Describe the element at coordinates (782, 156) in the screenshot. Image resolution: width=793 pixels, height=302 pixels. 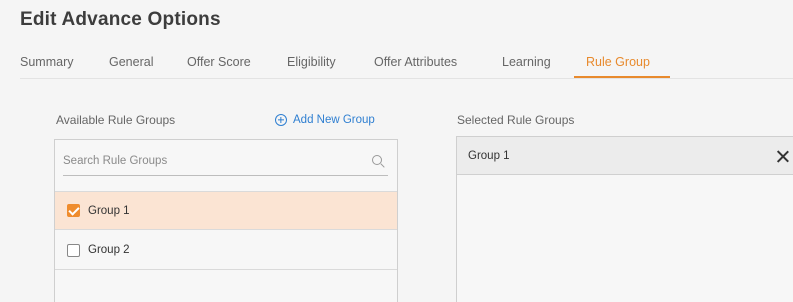
I see `close-icon` at that location.